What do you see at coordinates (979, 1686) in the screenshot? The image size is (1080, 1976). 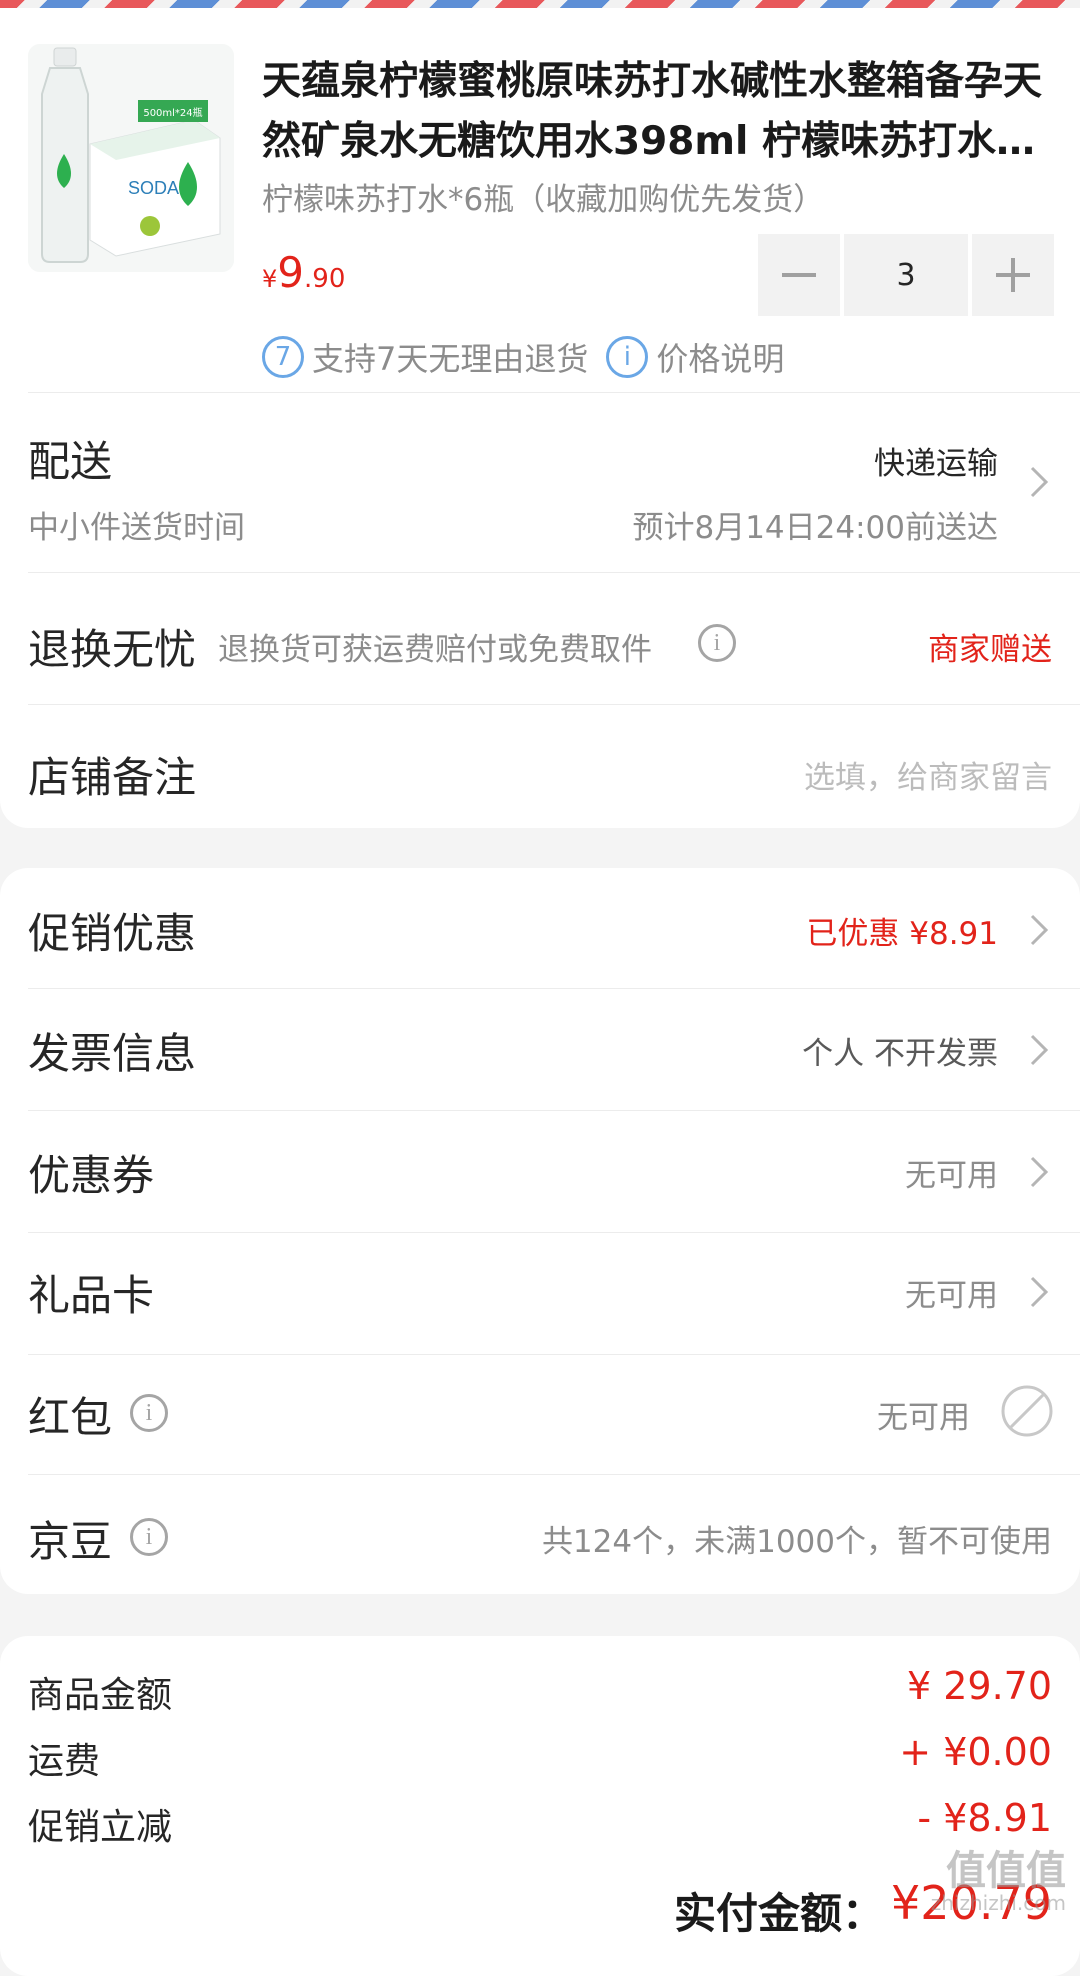 I see `goods-amount-value: ¥ 29.70` at bounding box center [979, 1686].